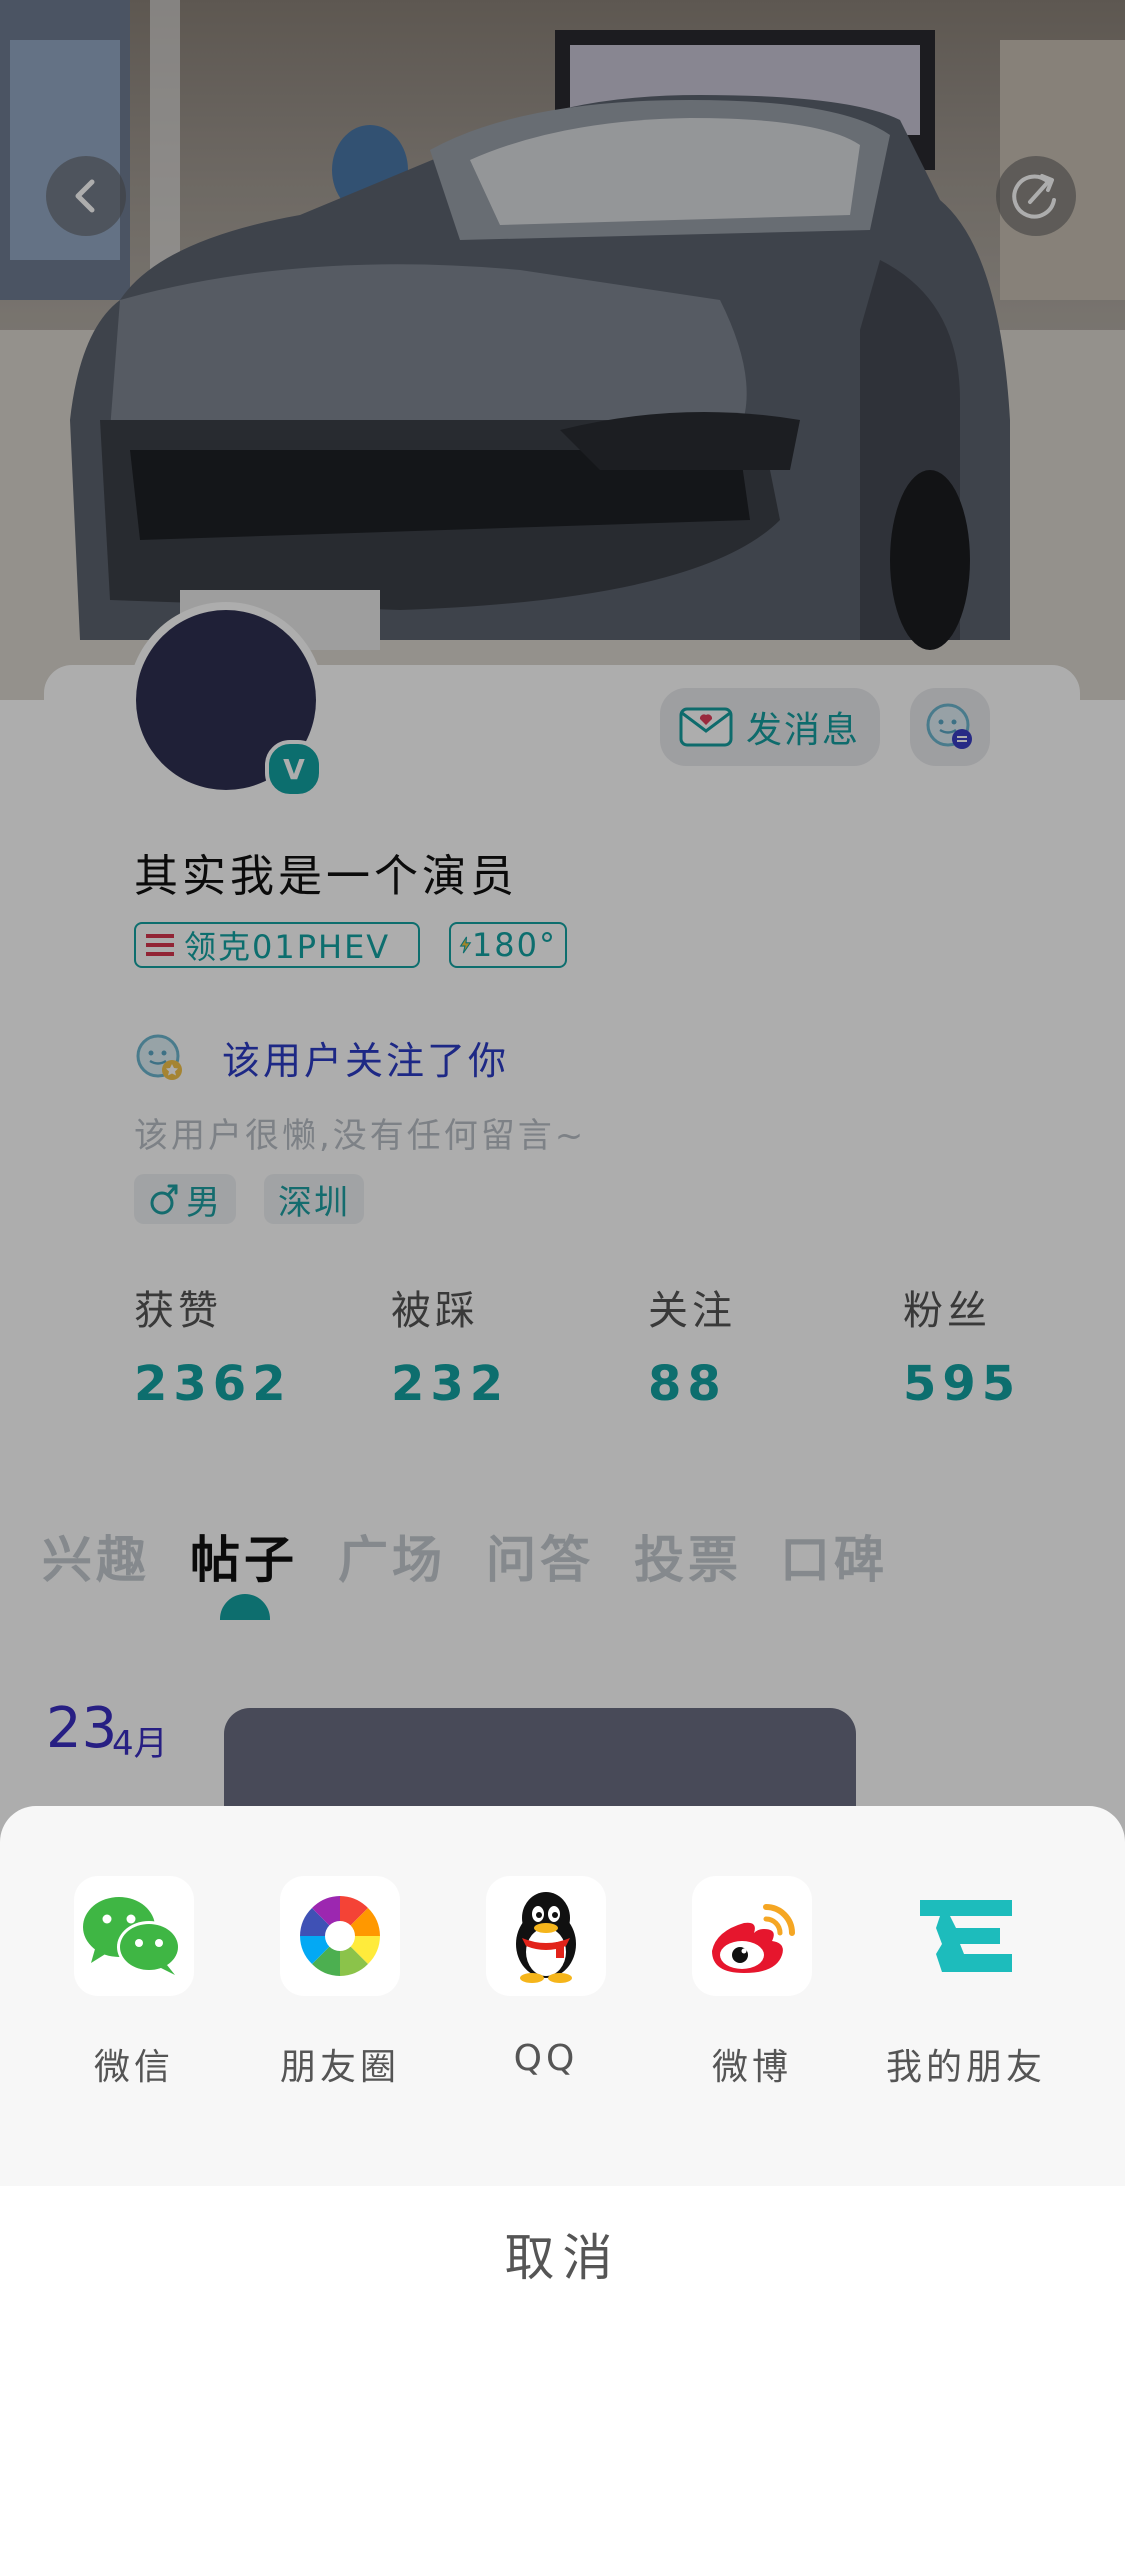  Describe the element at coordinates (546, 1937) in the screenshot. I see `qq-icon` at that location.